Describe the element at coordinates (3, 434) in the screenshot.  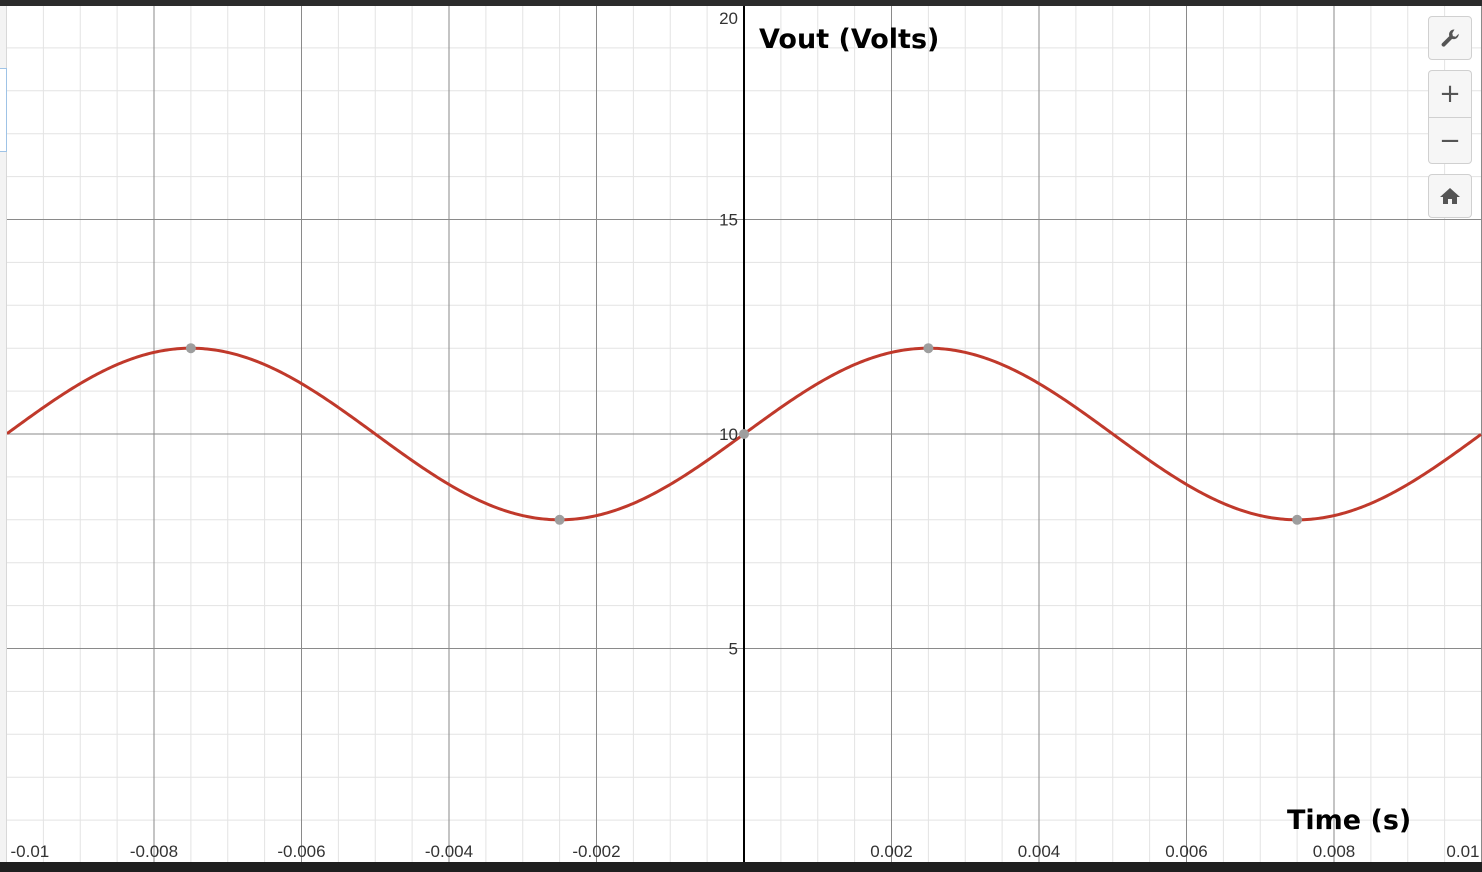
I see `sidebar-edge` at that location.